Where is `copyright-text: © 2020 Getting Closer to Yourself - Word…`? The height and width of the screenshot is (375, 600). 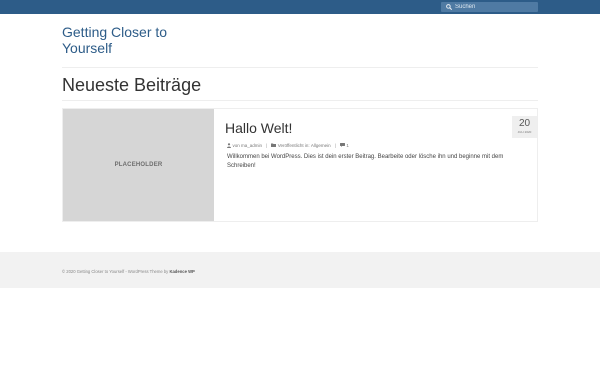 copyright-text: © 2020 Getting Closer to Yourself - Word… is located at coordinates (115, 271).